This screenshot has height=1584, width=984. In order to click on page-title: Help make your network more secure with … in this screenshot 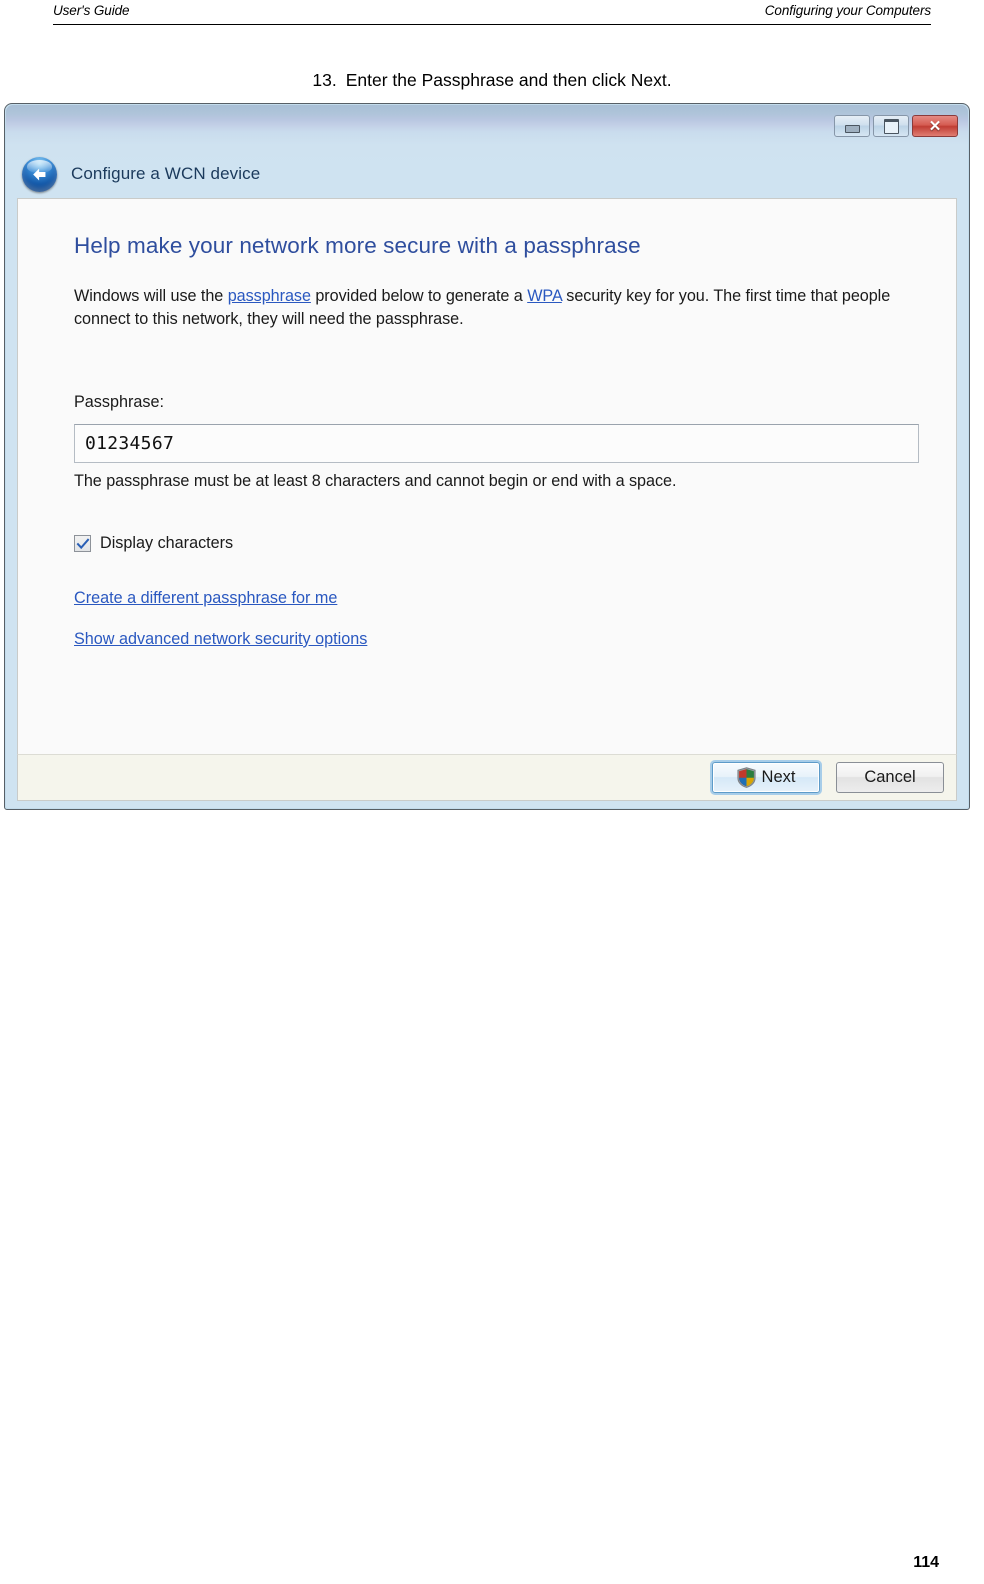, I will do `click(357, 245)`.